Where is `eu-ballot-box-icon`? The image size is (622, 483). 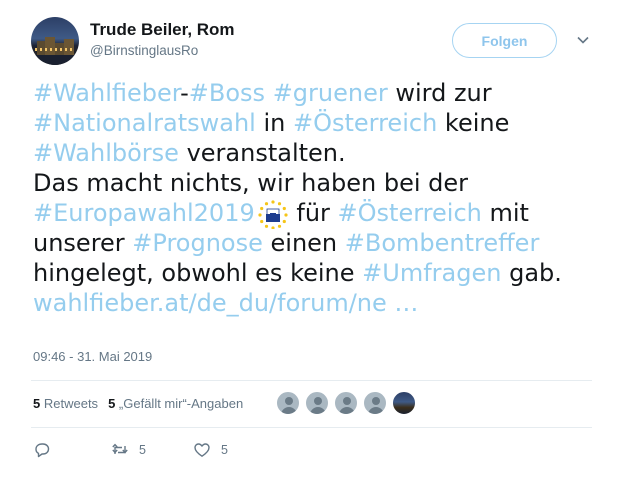 eu-ballot-box-icon is located at coordinates (273, 214).